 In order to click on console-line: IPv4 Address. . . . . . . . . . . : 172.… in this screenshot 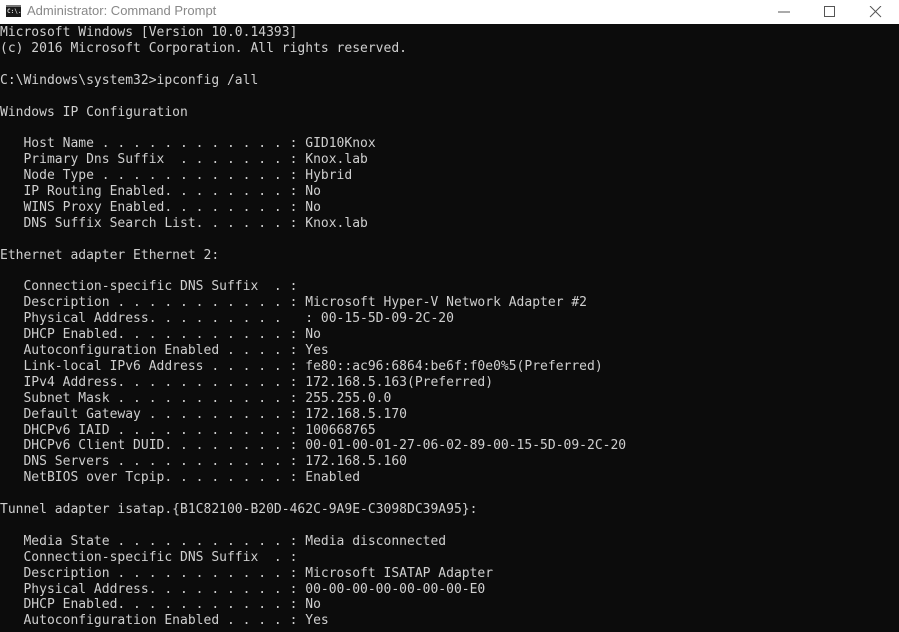, I will do `click(247, 382)`.